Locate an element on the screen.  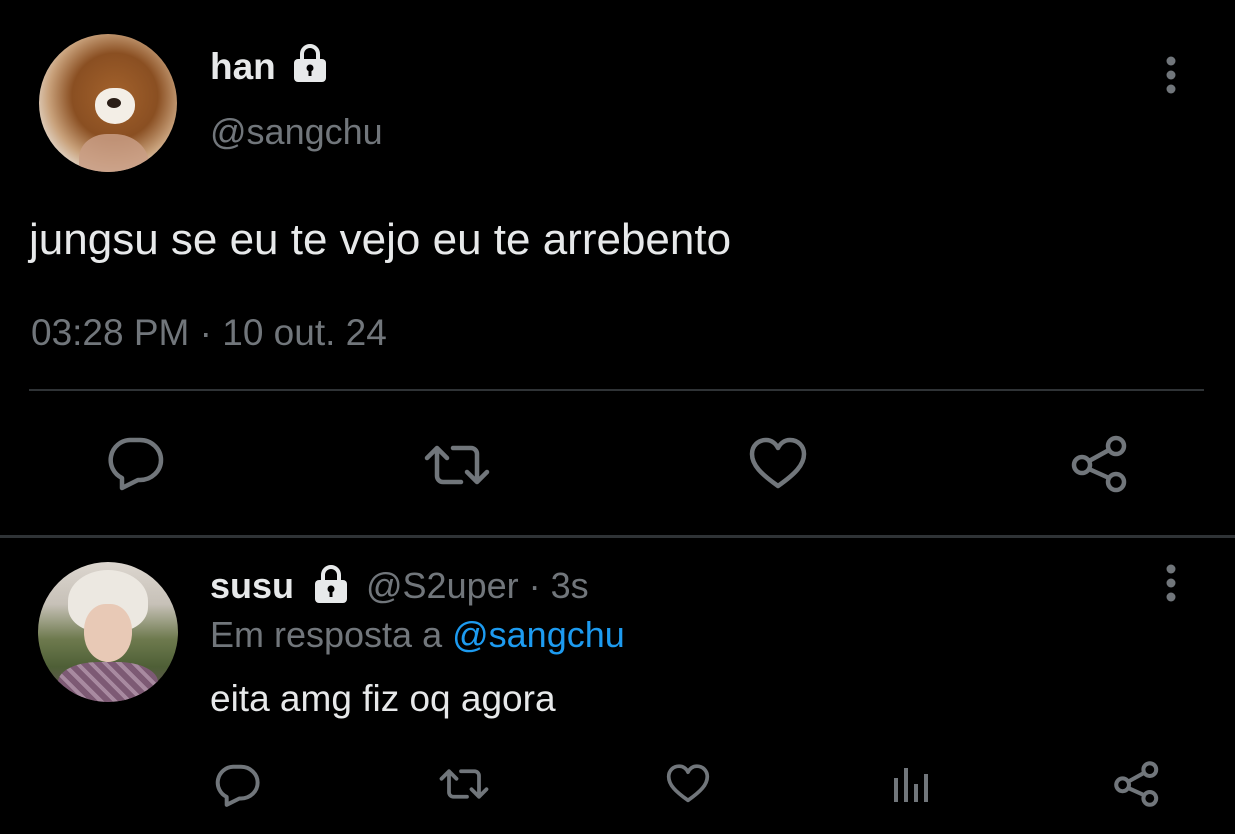
reply-avatar is located at coordinates (108, 632).